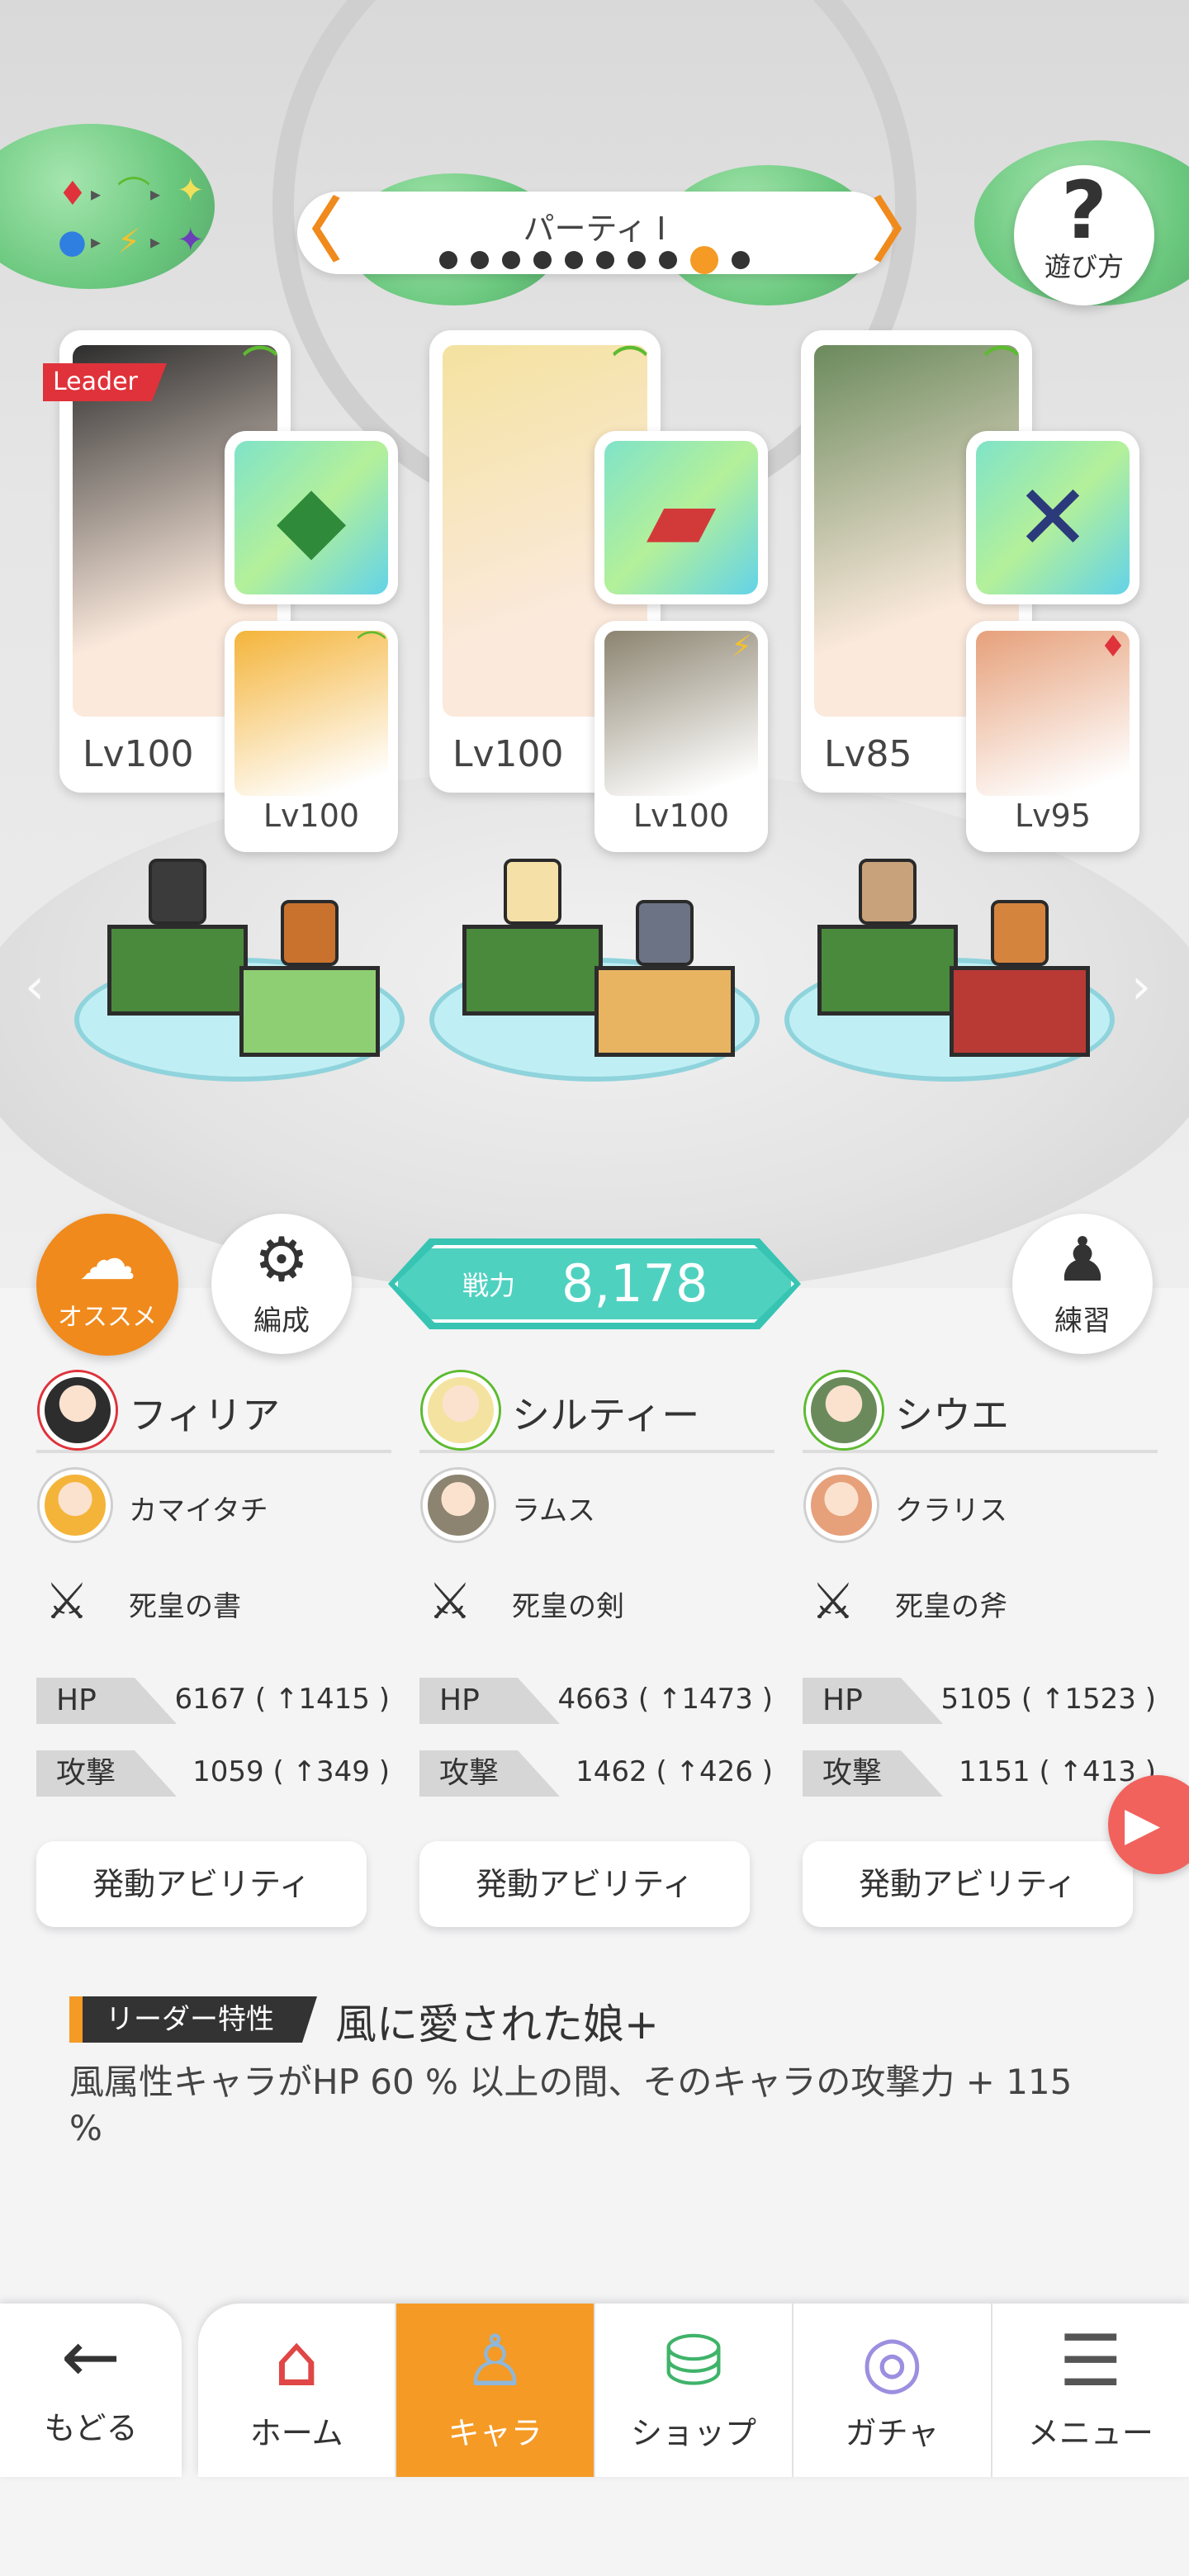 This screenshot has width=1189, height=2576. What do you see at coordinates (553, 1510) in the screenshot?
I see `unison-character-name: ラムス` at bounding box center [553, 1510].